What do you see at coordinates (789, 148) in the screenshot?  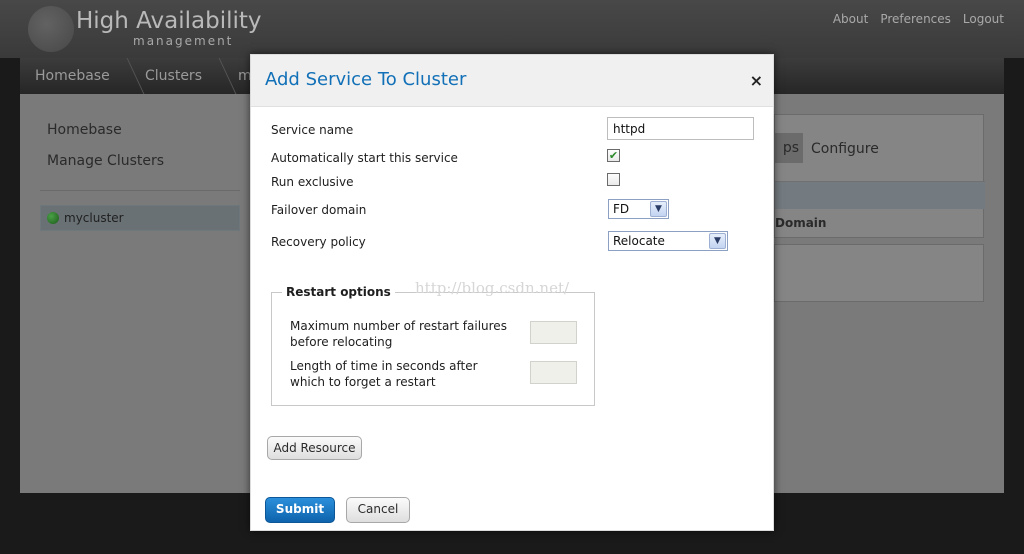 I see `tab-services: ps` at bounding box center [789, 148].